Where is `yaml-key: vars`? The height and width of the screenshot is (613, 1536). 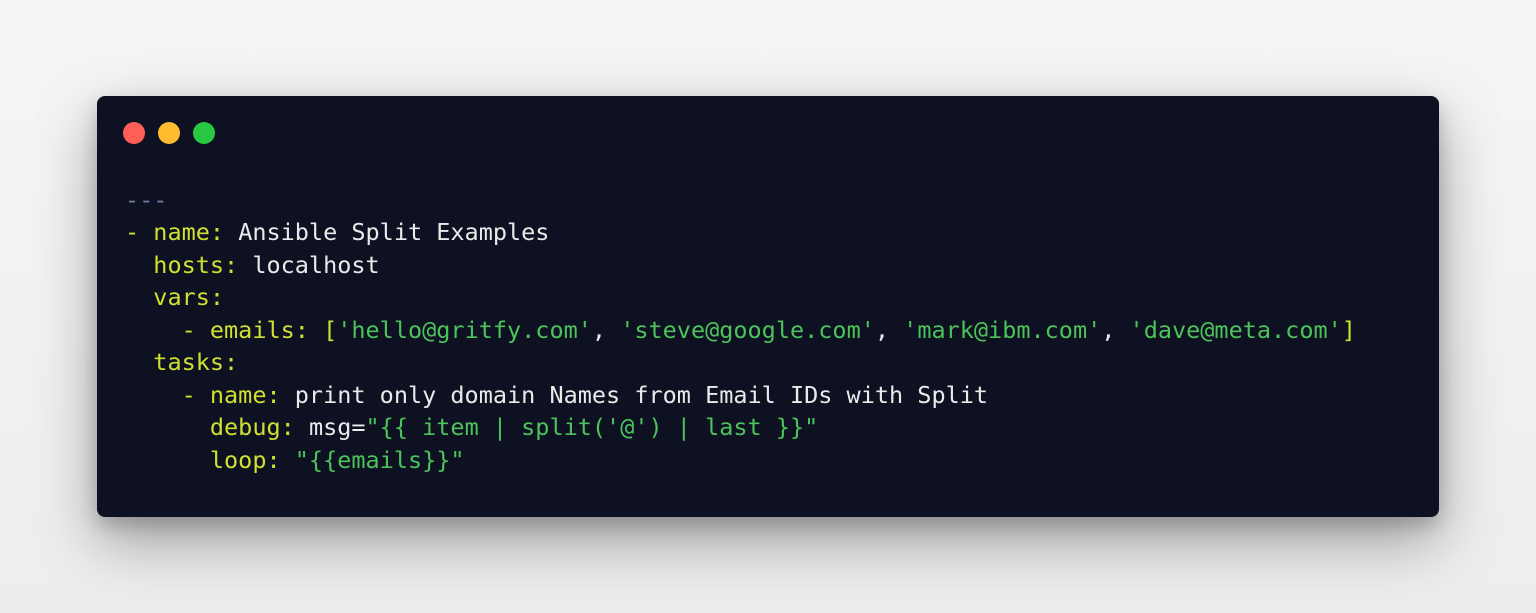
yaml-key: vars is located at coordinates (181, 297).